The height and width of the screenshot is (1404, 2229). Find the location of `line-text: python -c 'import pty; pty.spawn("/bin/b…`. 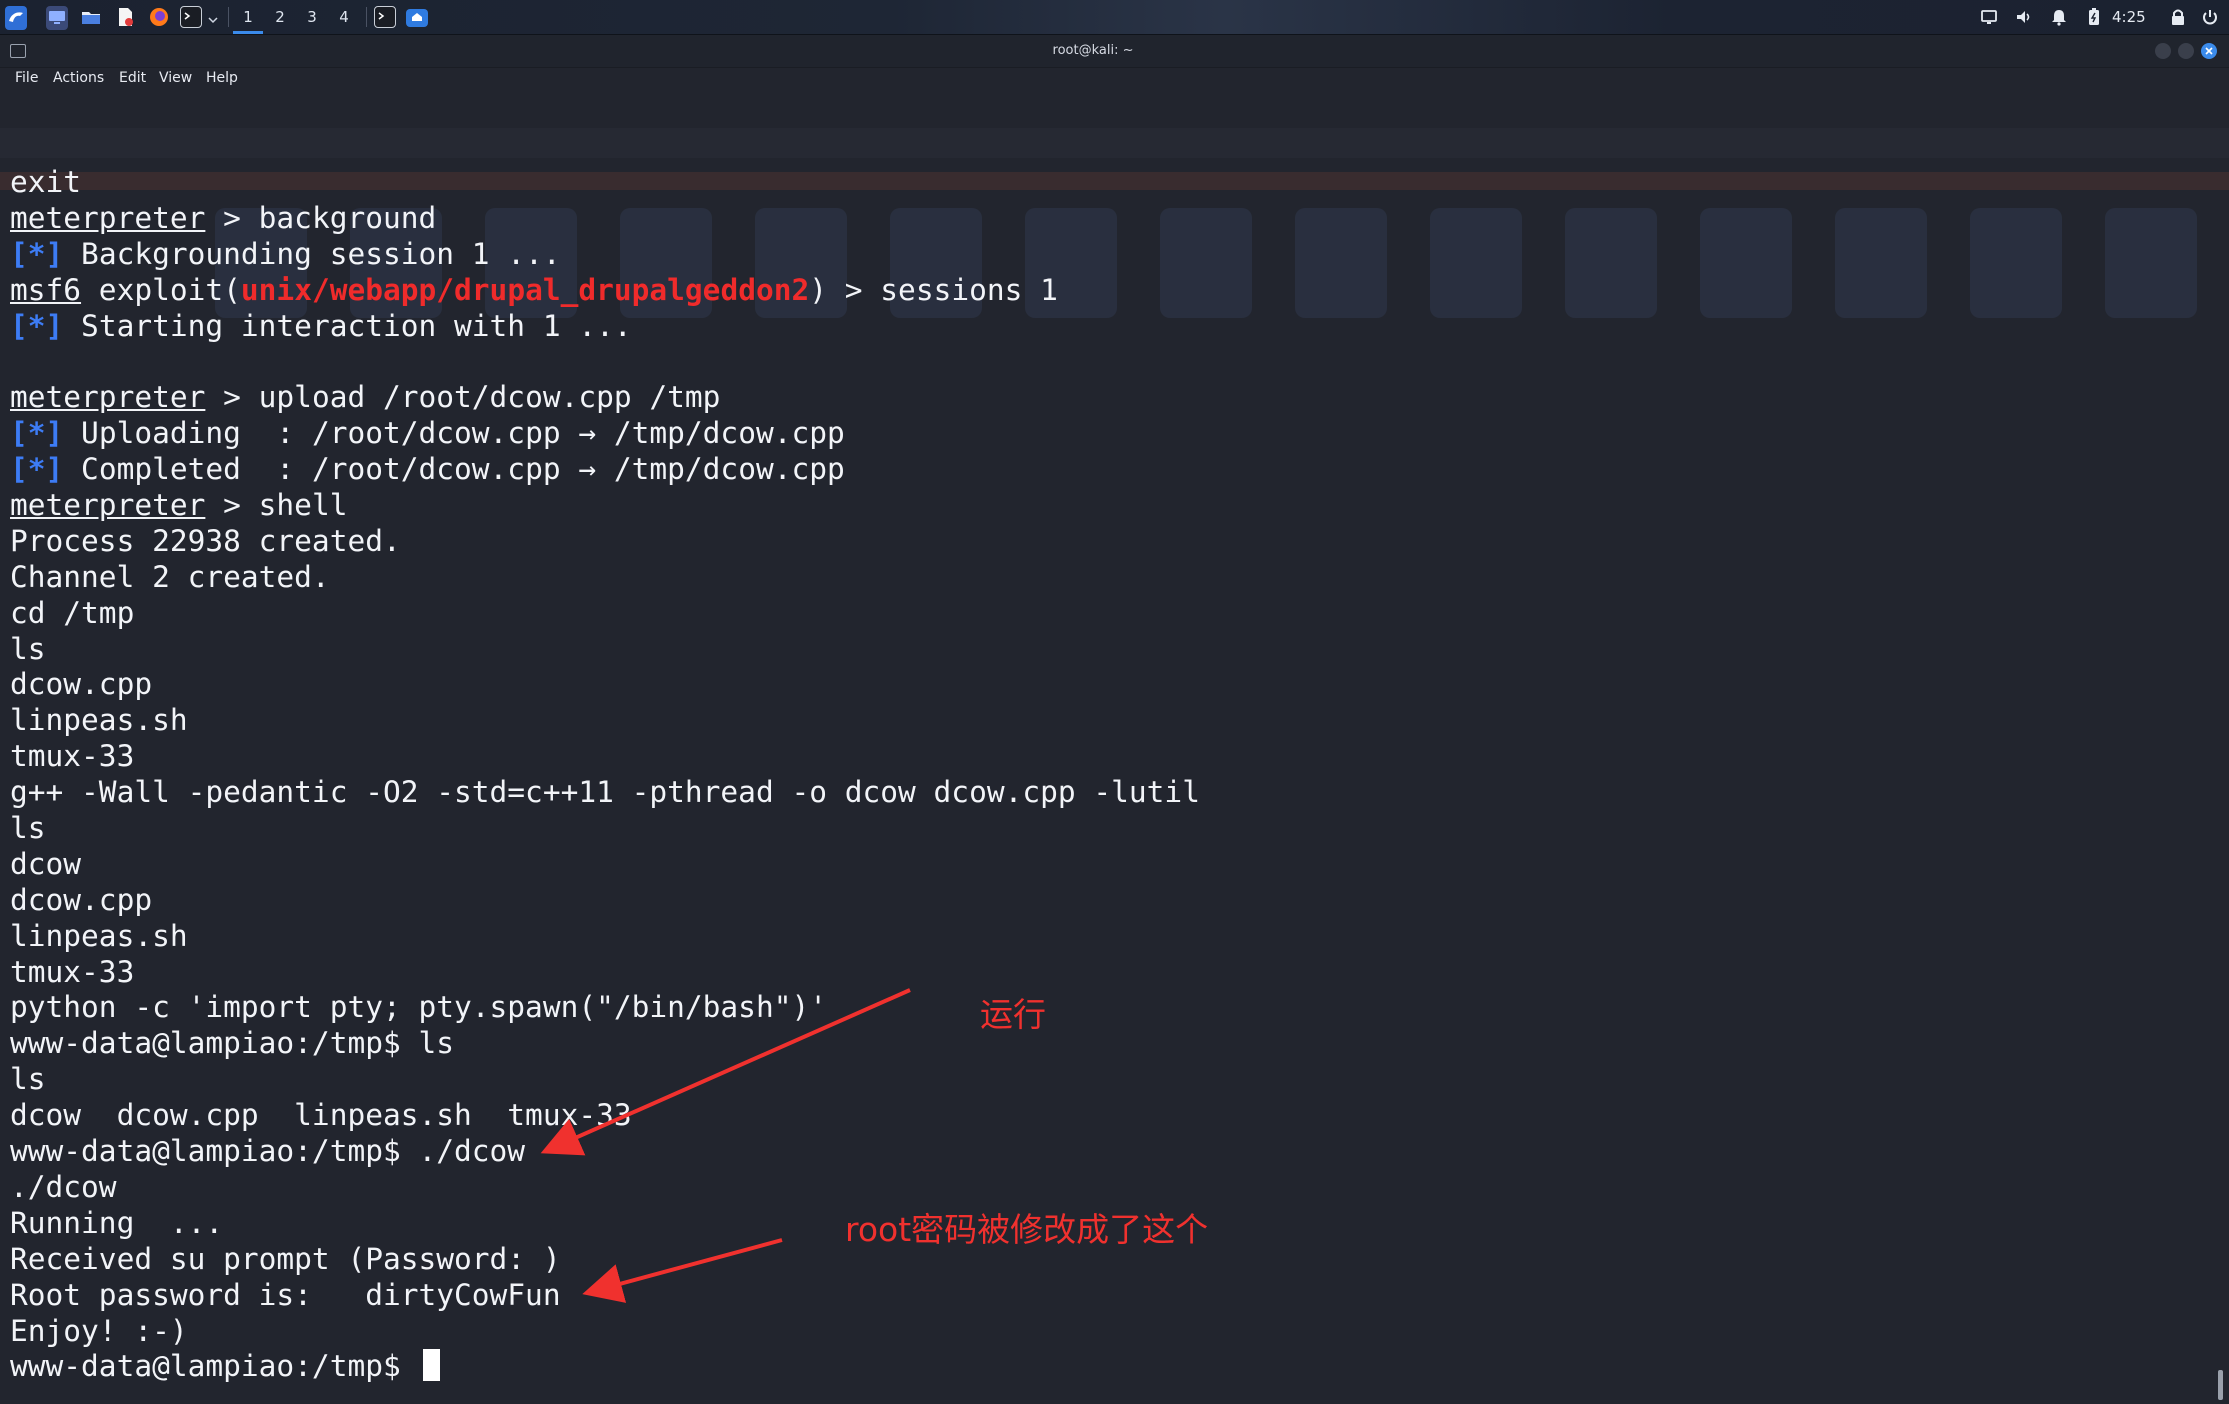

line-text: python -c 'import pty; pty.spawn("/bin/b… is located at coordinates (418, 1007).